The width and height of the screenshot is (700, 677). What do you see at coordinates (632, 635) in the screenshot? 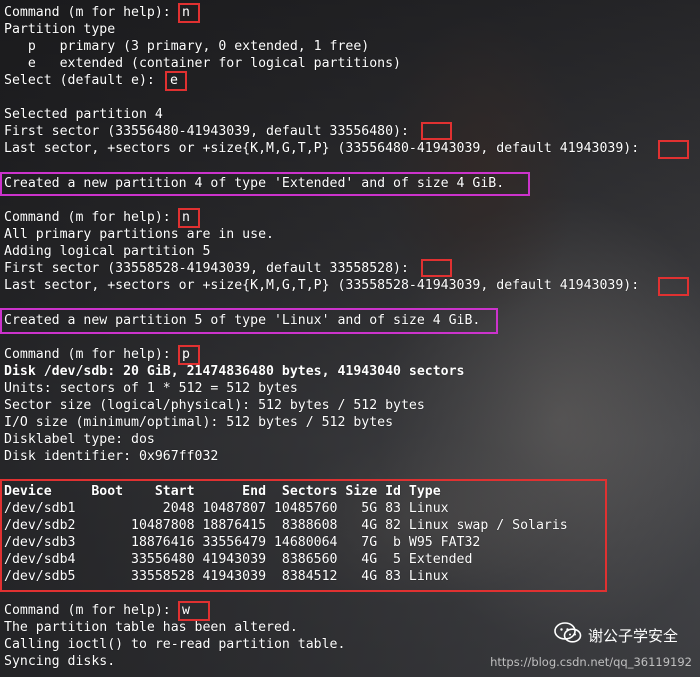
I see `wechat-label: 谢公子学安全` at bounding box center [632, 635].